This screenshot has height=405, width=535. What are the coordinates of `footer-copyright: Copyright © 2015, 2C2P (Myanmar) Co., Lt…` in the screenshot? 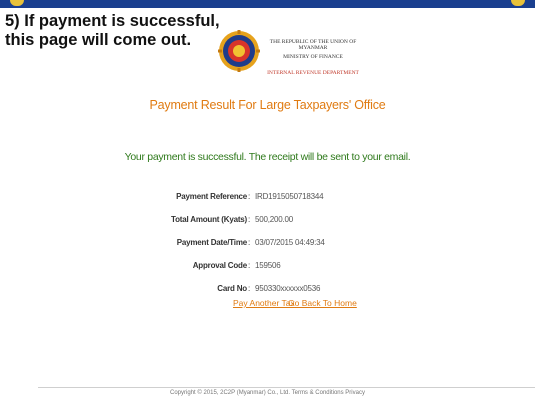 It's located at (267, 393).